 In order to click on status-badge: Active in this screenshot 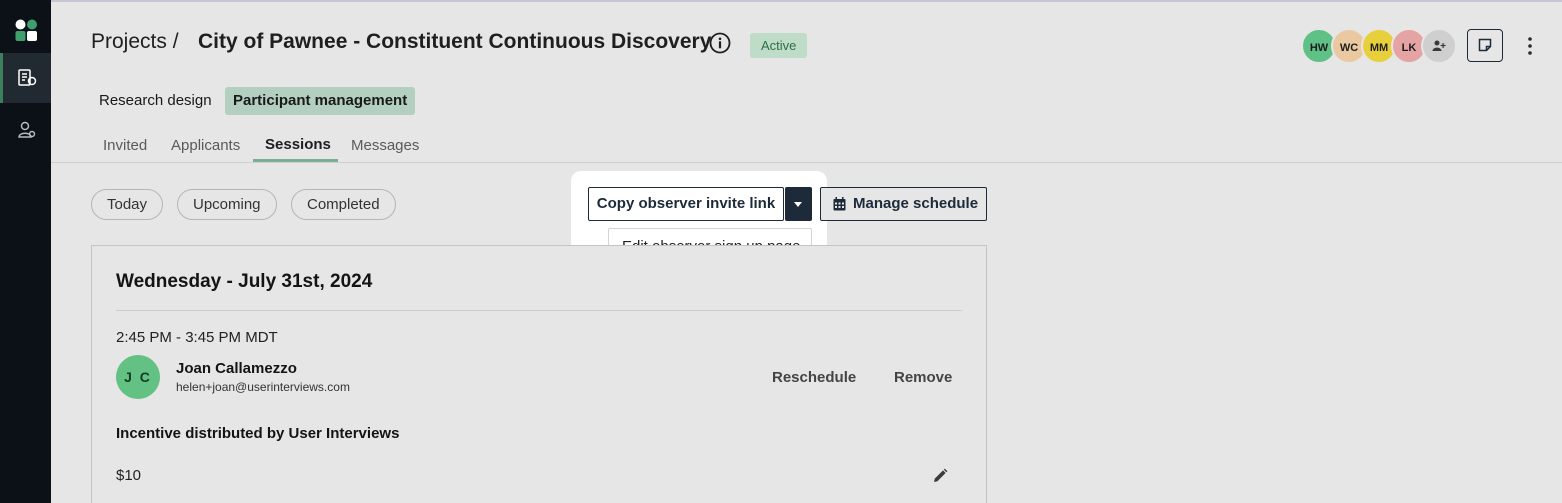, I will do `click(779, 45)`.